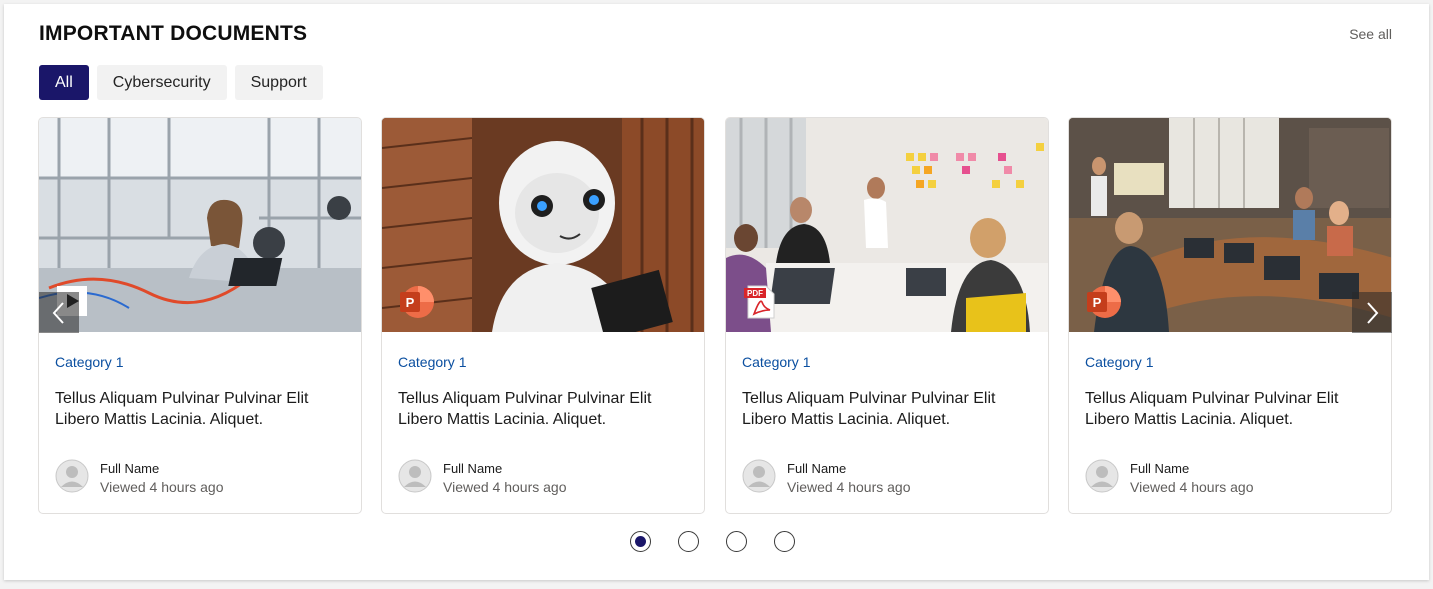  I want to click on tab-all: All, so click(64, 82).